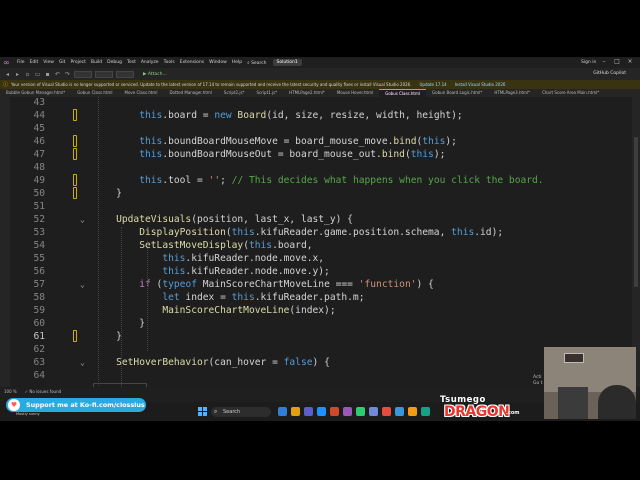 The image size is (640, 480). Describe the element at coordinates (463, 232) in the screenshot. I see `code-token: this` at that location.